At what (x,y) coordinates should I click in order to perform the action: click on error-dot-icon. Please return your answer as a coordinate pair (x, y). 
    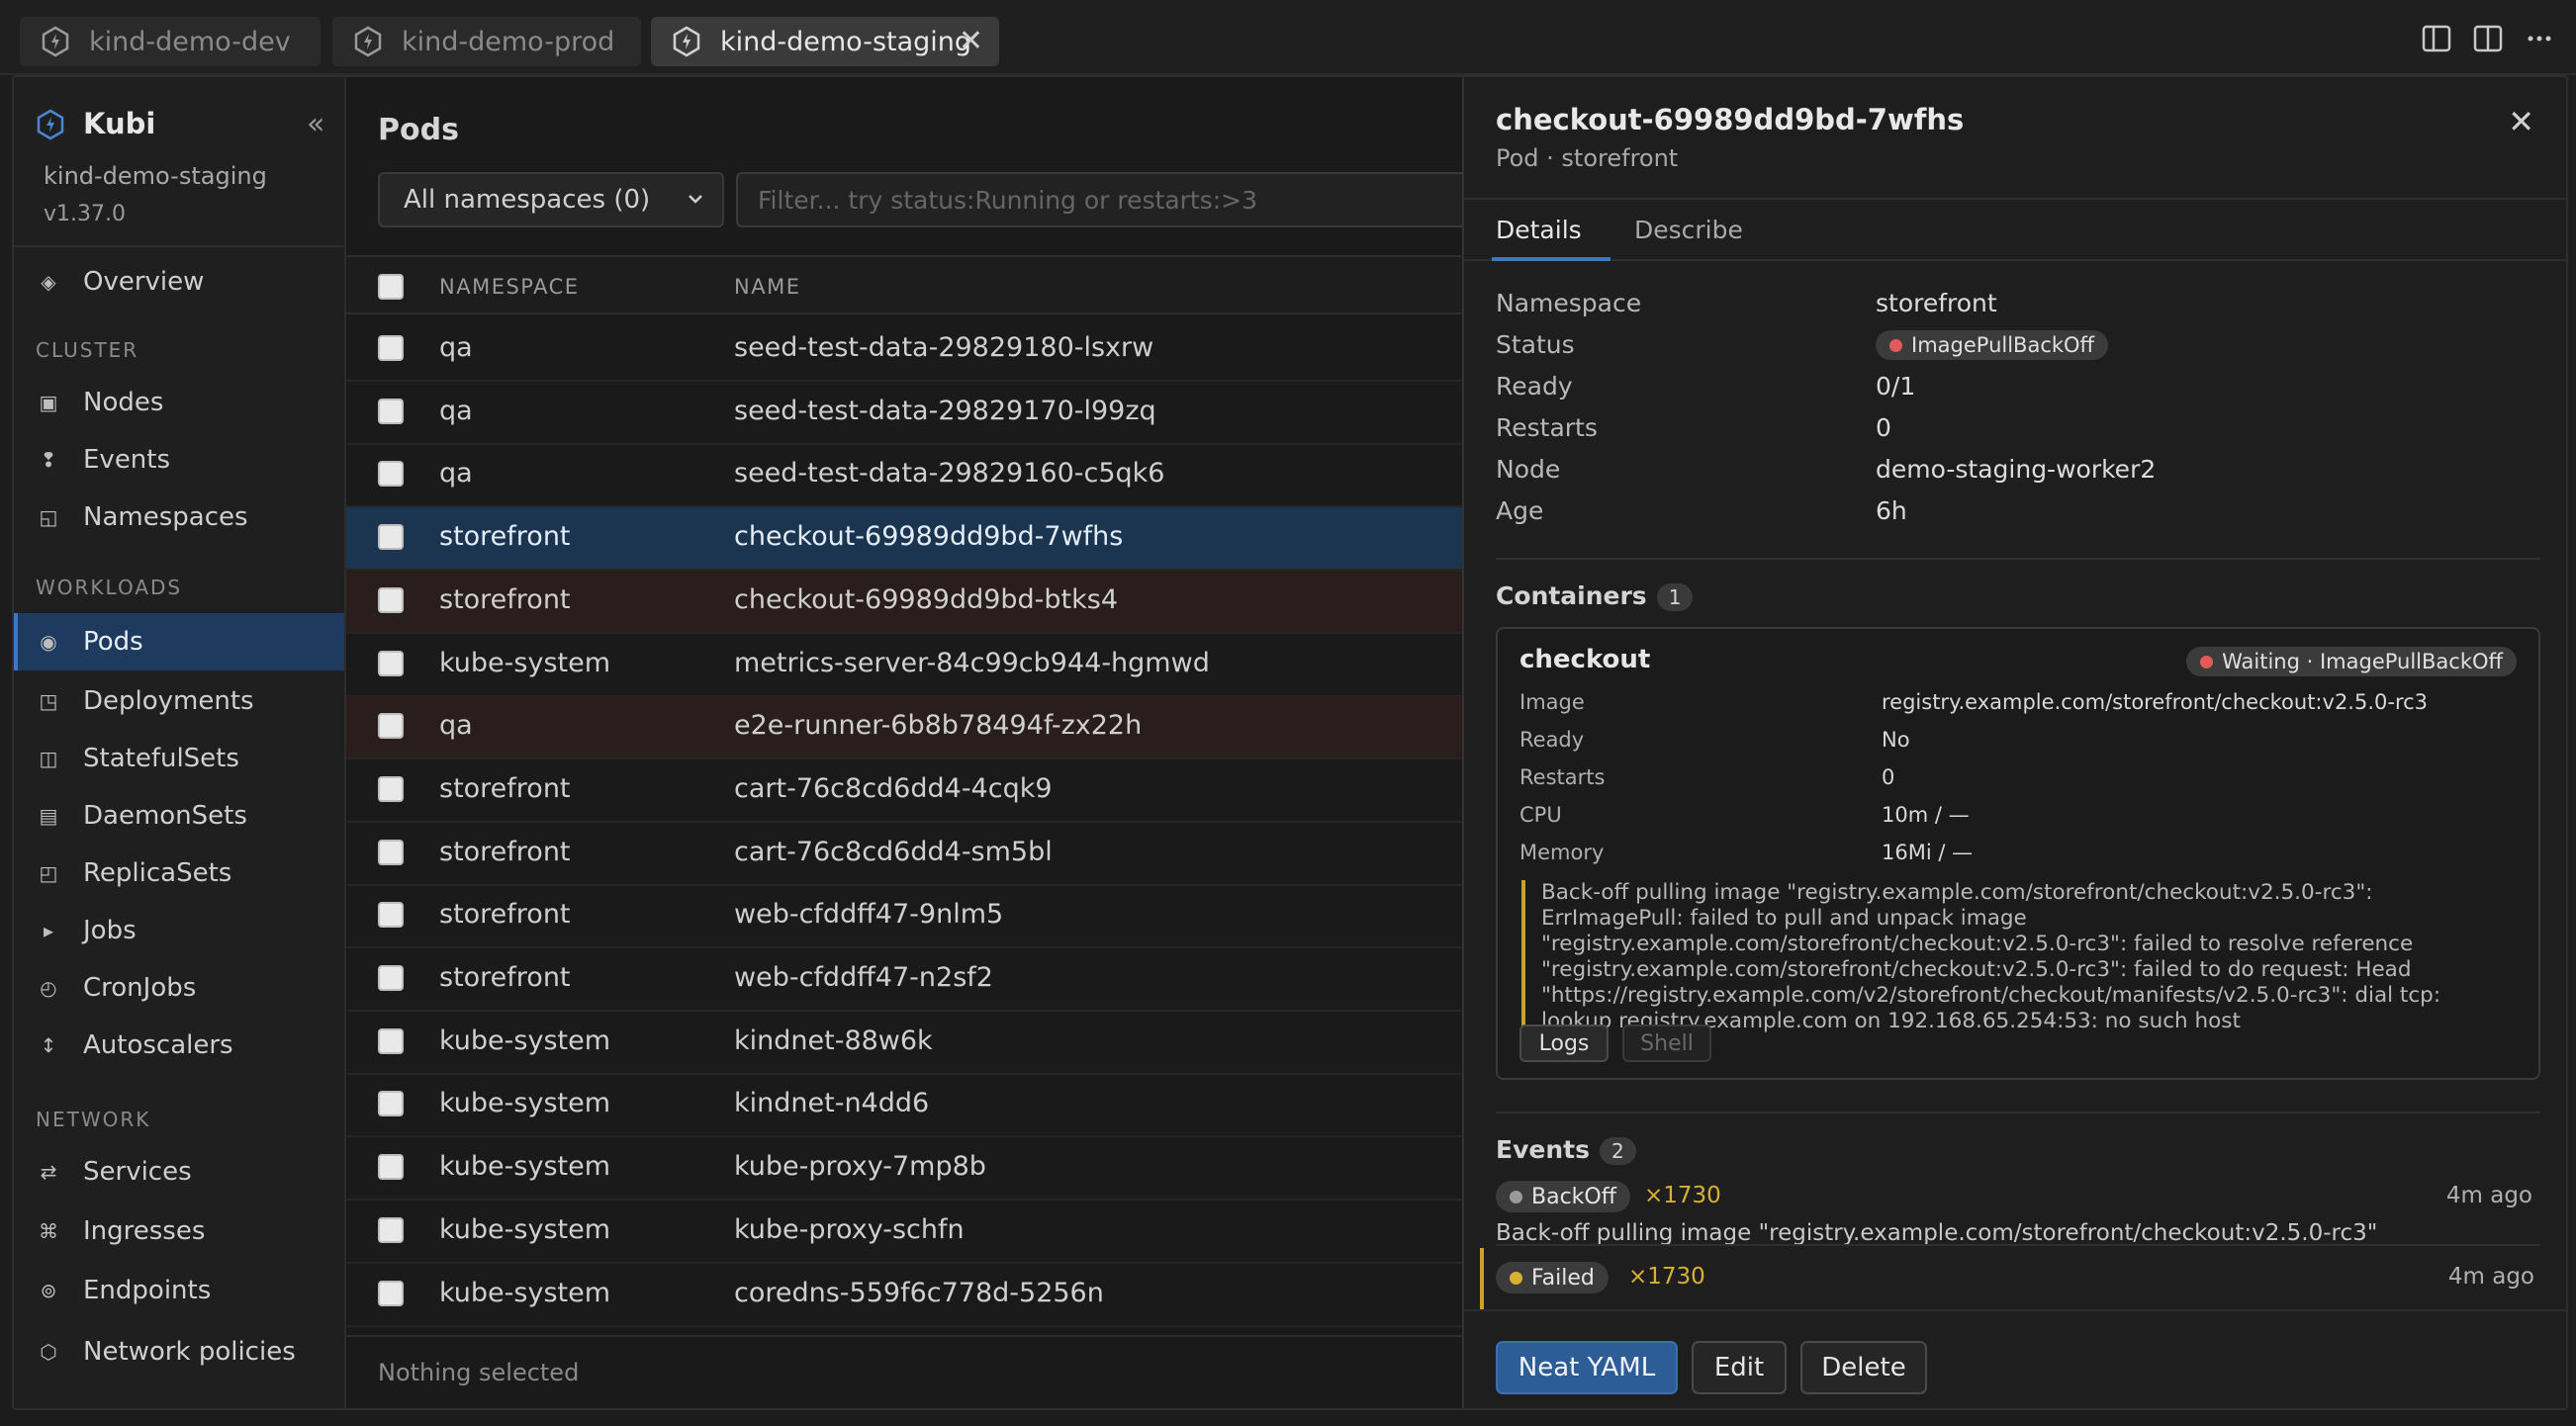
    Looking at the image, I should click on (2207, 662).